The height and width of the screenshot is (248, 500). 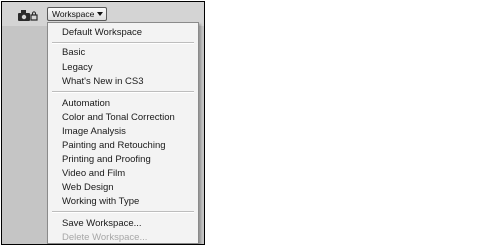 What do you see at coordinates (77, 68) in the screenshot?
I see `menu-item-legacy: Legacy` at bounding box center [77, 68].